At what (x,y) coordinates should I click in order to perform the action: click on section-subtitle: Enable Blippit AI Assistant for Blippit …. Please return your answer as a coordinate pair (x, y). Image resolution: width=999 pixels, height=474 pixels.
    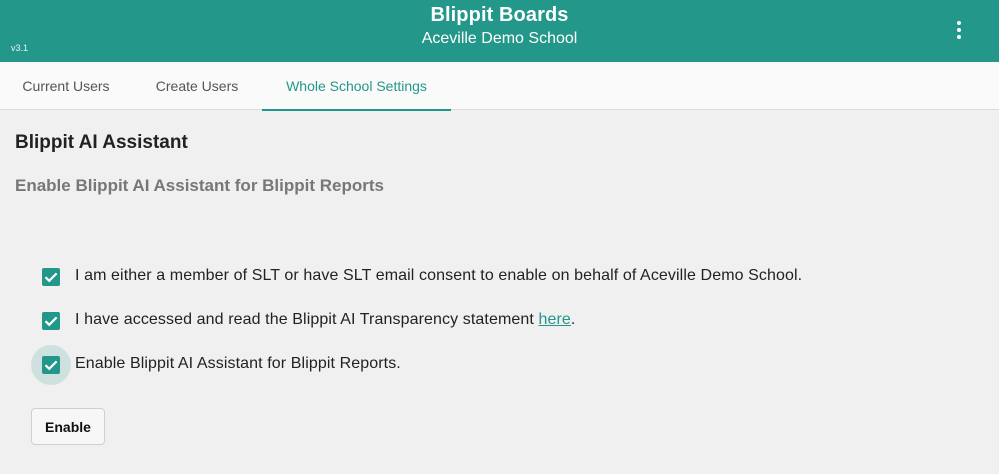
    Looking at the image, I should click on (199, 185).